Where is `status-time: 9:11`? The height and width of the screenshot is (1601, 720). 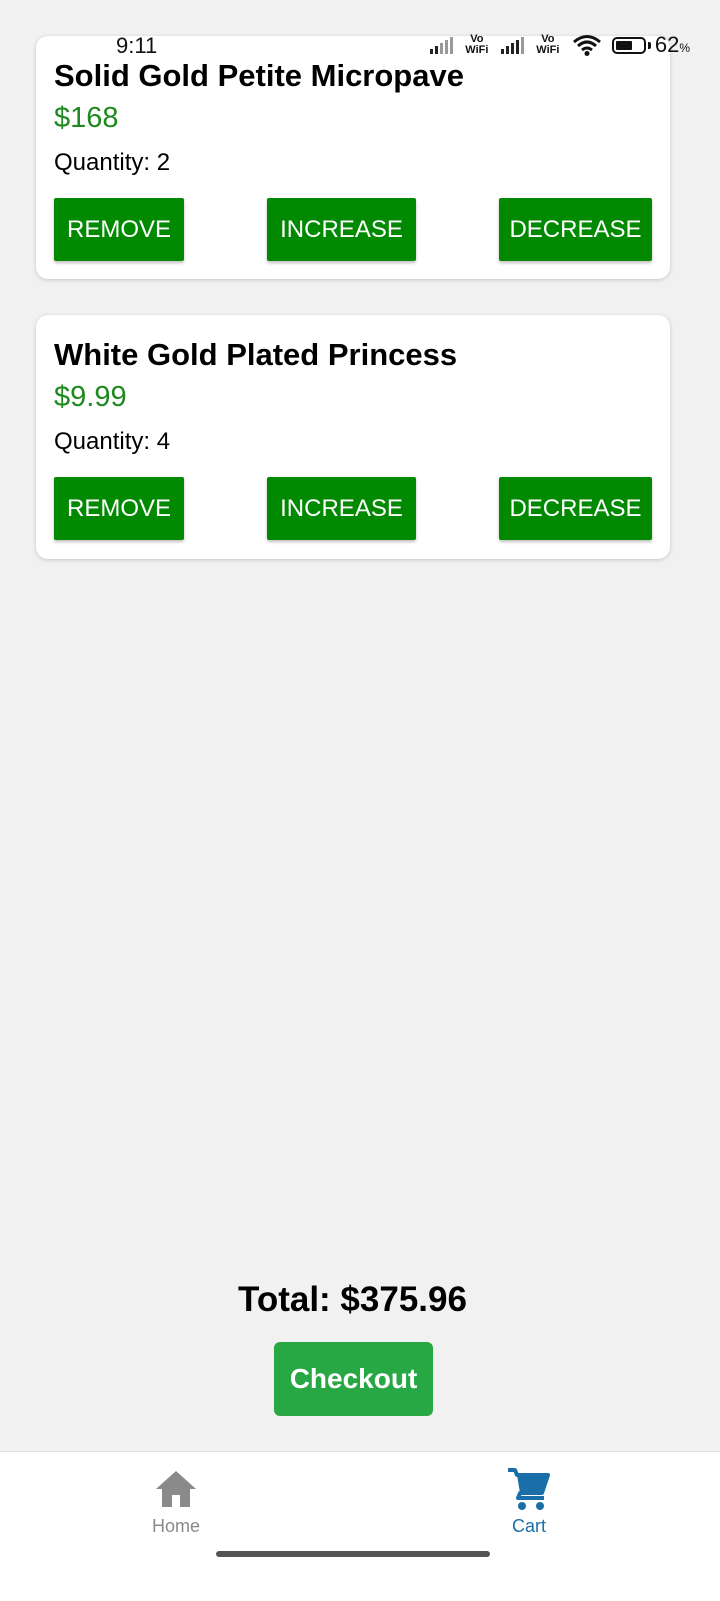
status-time: 9:11 is located at coordinates (137, 45).